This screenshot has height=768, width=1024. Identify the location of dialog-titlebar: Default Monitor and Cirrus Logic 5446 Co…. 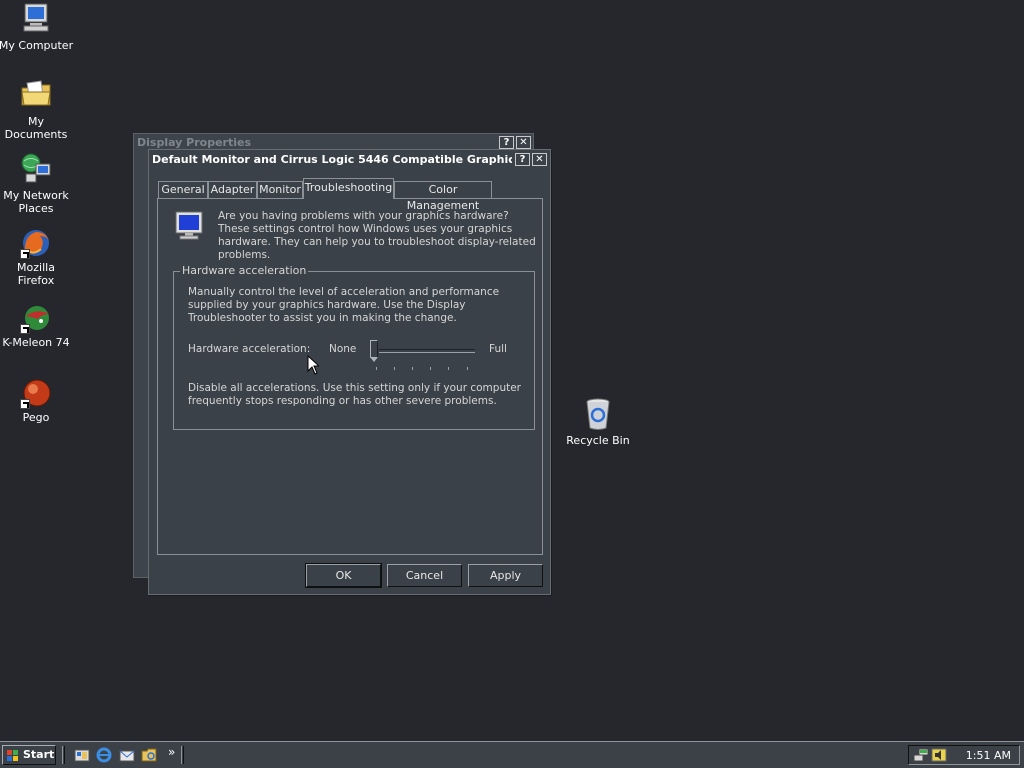
(349, 160).